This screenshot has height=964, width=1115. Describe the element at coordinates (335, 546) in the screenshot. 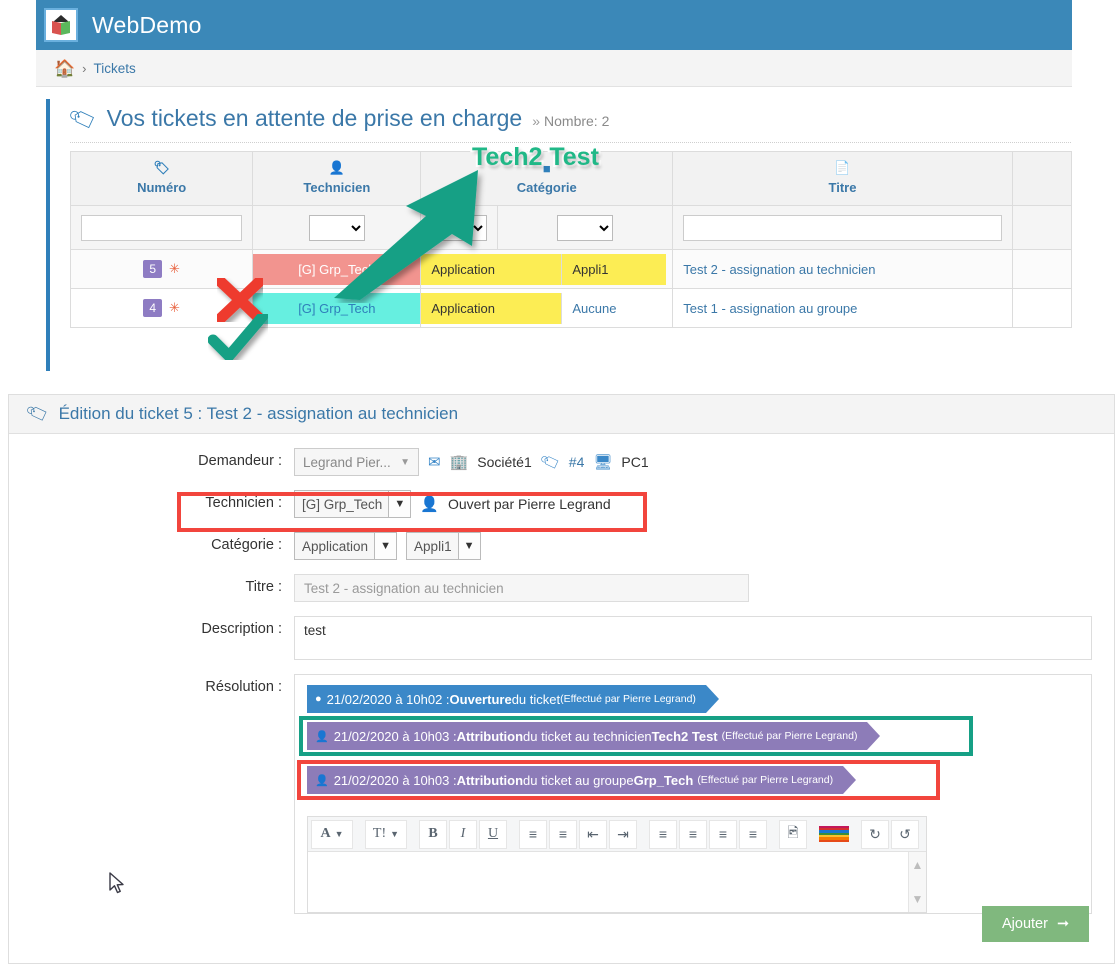

I see `categorie-value: Application` at that location.